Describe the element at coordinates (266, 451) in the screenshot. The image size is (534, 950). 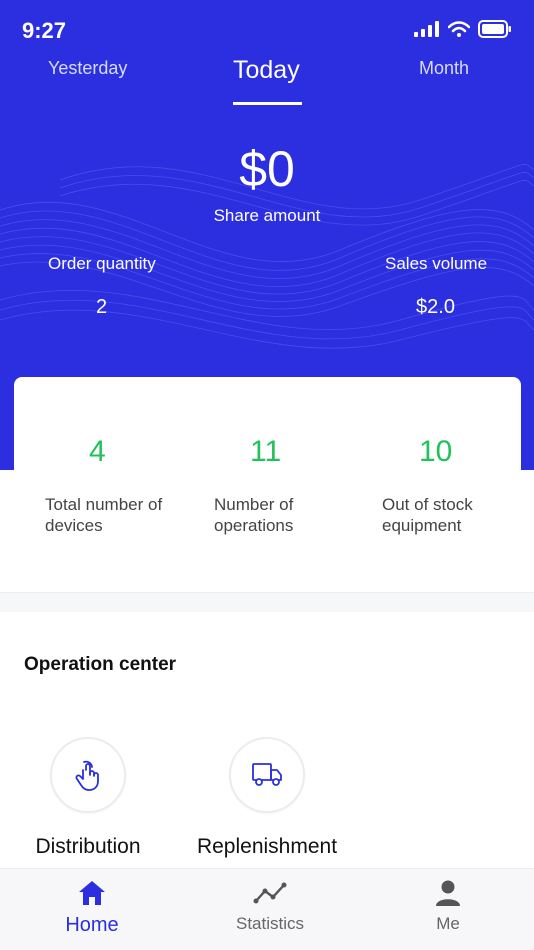
I see `operations-value: 11` at that location.